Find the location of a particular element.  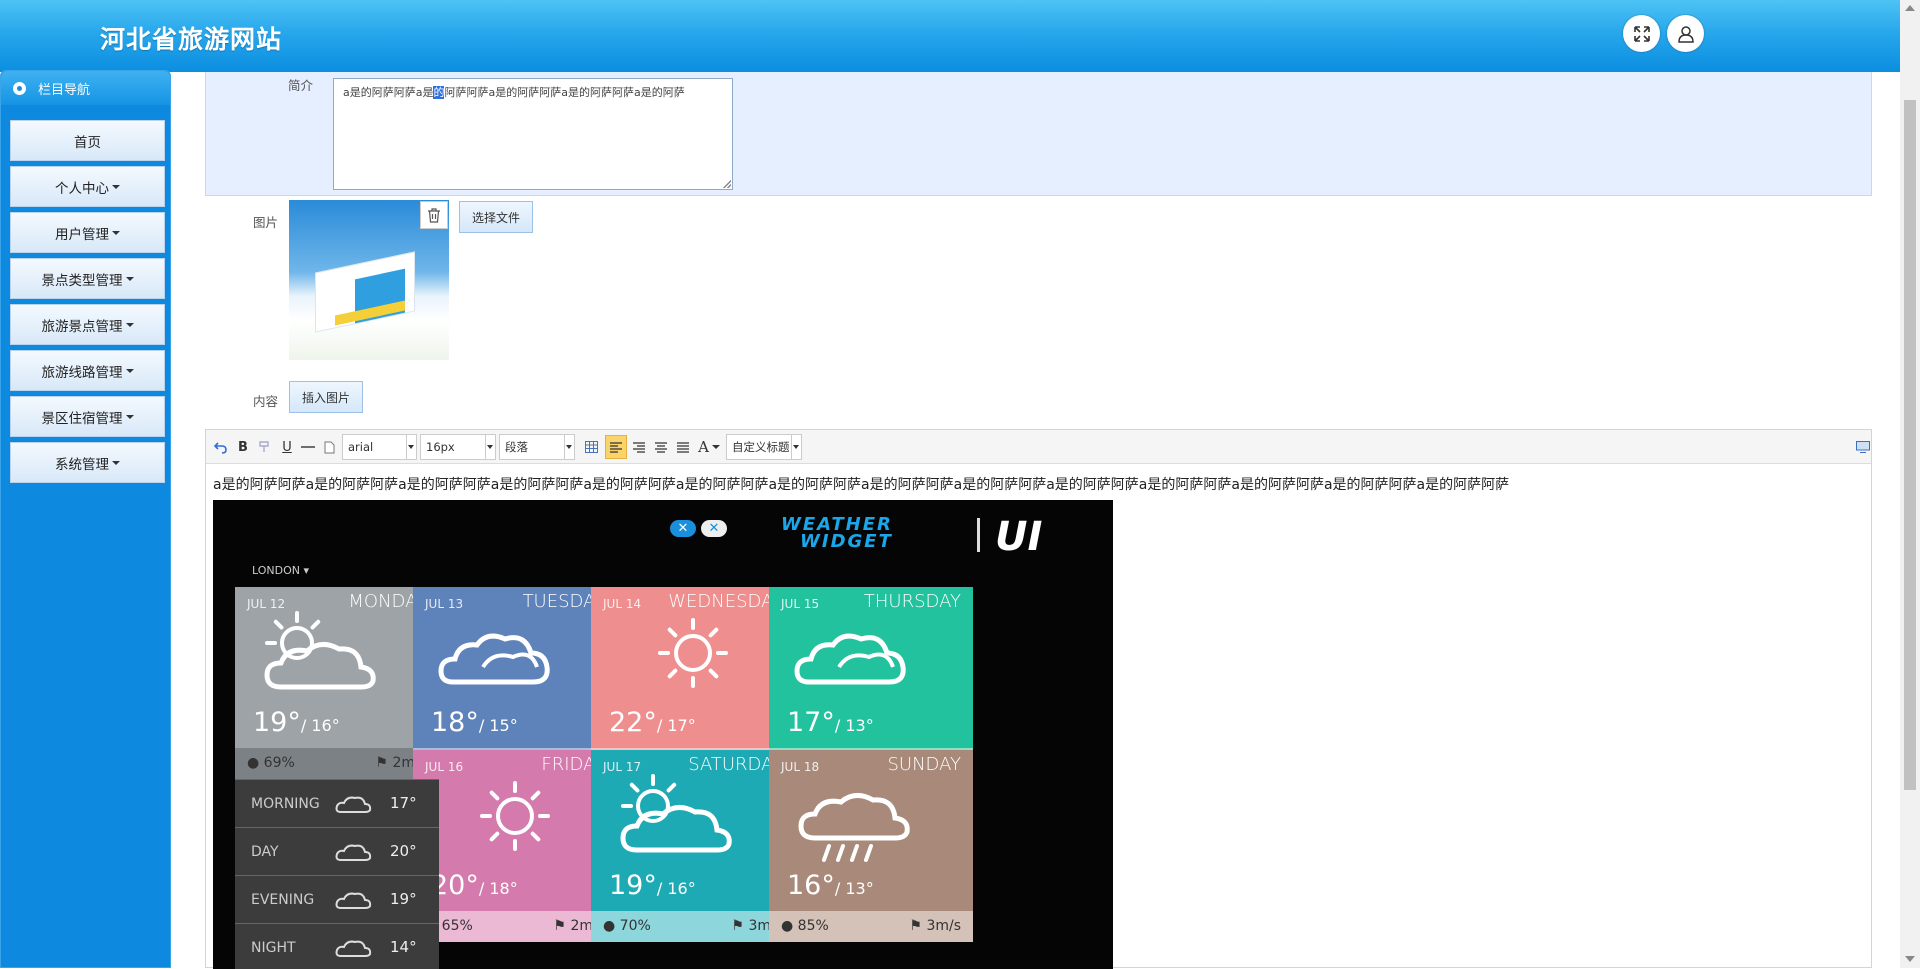

nav-dot-icon is located at coordinates (19, 88).